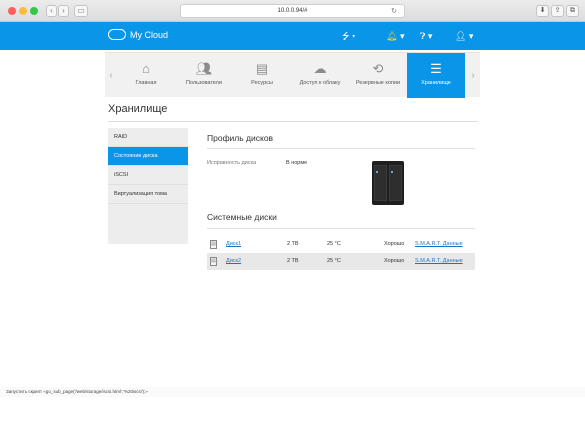  Describe the element at coordinates (148, 175) in the screenshot. I see `side-item-iscsi: iSCSI` at that location.